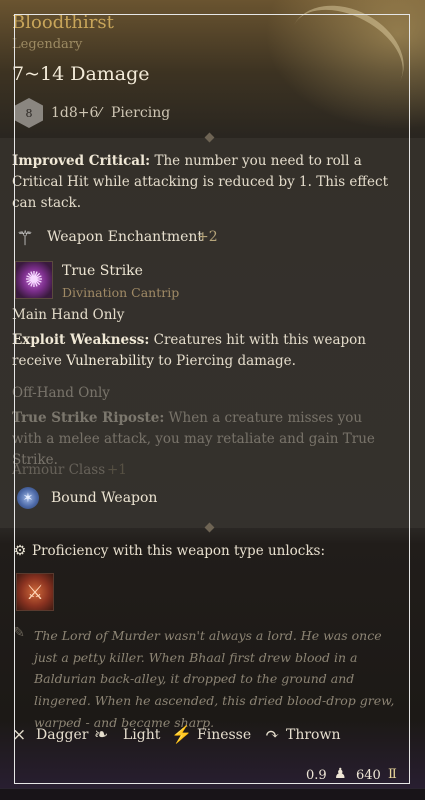  What do you see at coordinates (182, 735) in the screenshot?
I see `finesse-icon: ⚡` at bounding box center [182, 735].